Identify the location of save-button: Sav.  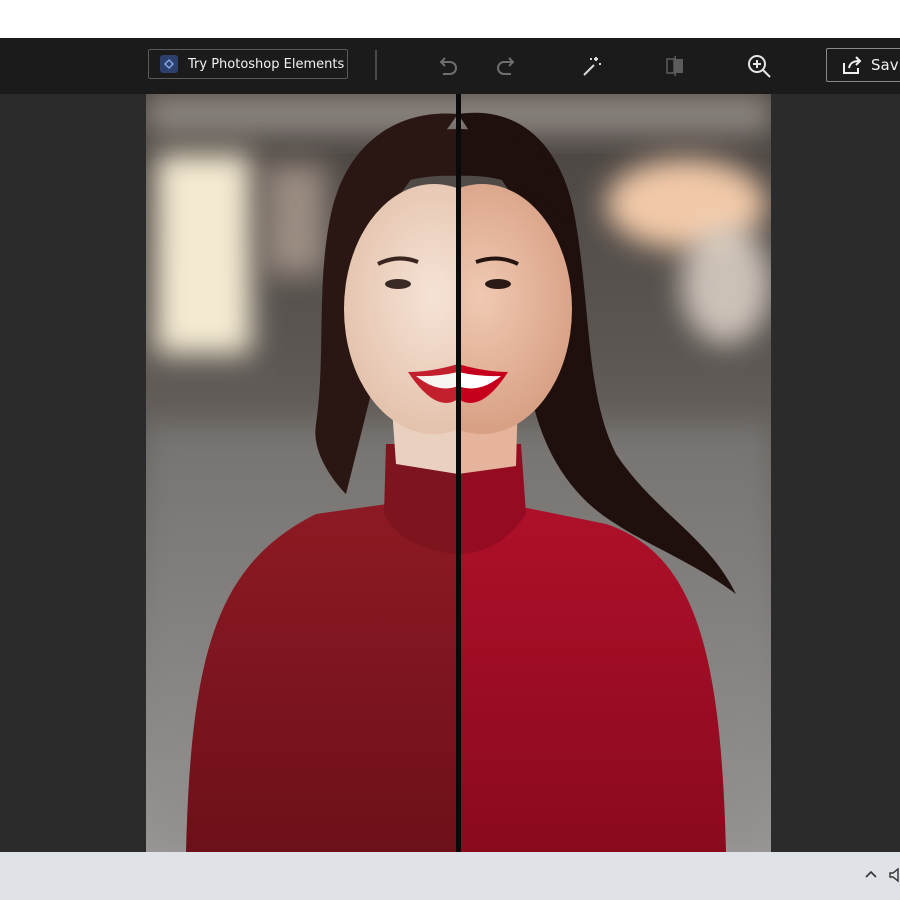
(863, 65).